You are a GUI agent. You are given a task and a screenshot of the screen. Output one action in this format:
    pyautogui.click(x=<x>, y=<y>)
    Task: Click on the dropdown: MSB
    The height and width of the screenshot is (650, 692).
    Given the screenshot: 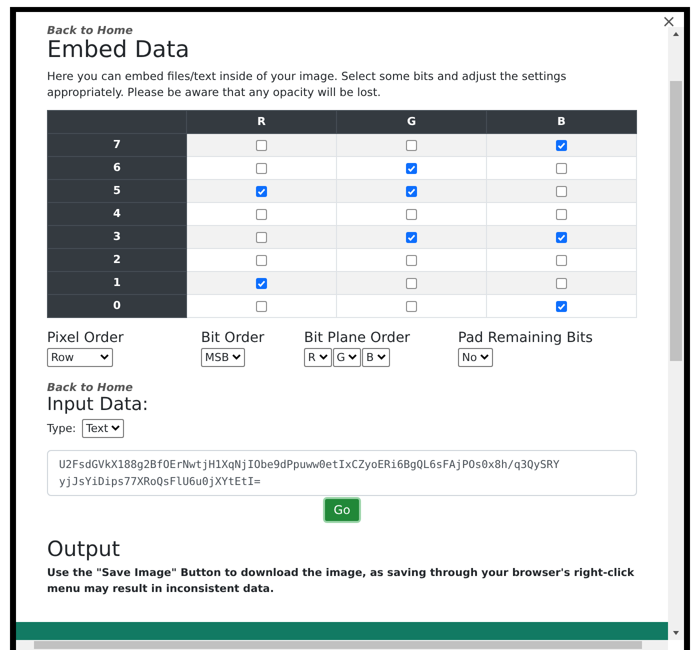 What is the action you would take?
    pyautogui.click(x=223, y=357)
    